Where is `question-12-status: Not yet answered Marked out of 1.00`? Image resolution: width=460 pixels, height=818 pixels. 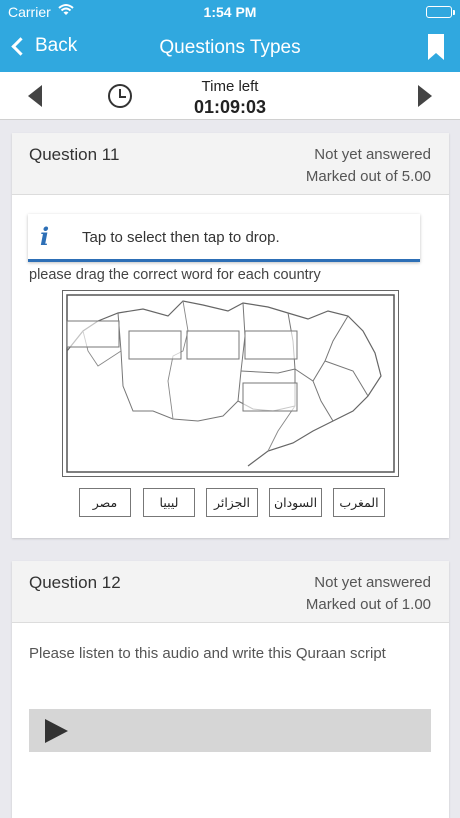
question-12-status: Not yet answered Marked out of 1.00 is located at coordinates (368, 594).